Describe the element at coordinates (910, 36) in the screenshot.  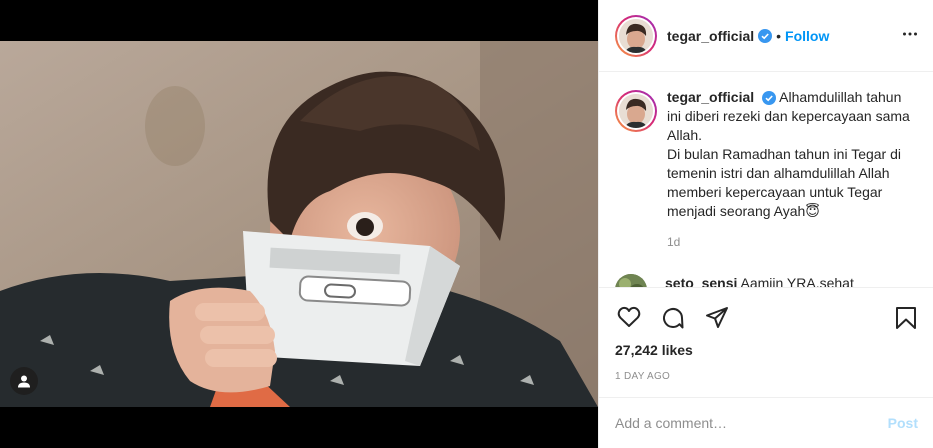
I see `more-options-icon` at that location.